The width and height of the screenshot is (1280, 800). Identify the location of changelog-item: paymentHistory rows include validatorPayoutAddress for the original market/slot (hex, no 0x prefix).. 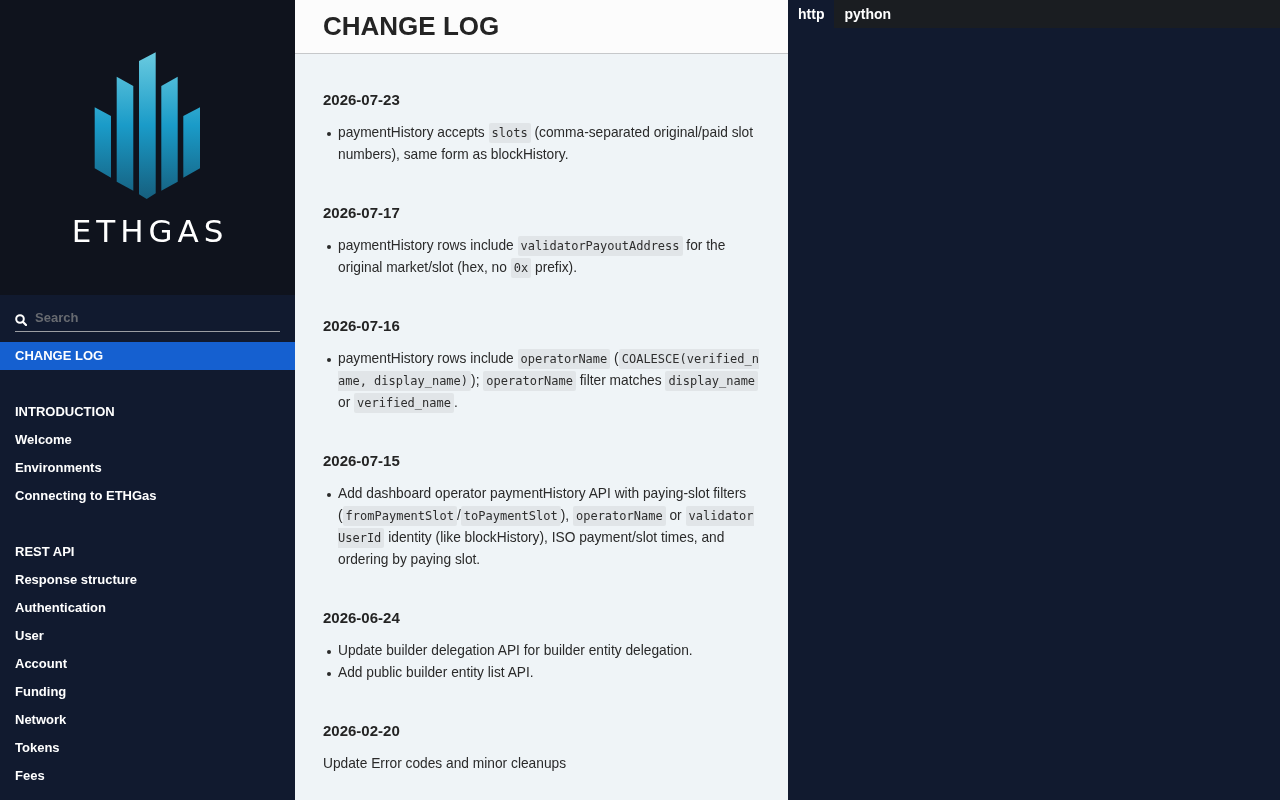
(549, 257).